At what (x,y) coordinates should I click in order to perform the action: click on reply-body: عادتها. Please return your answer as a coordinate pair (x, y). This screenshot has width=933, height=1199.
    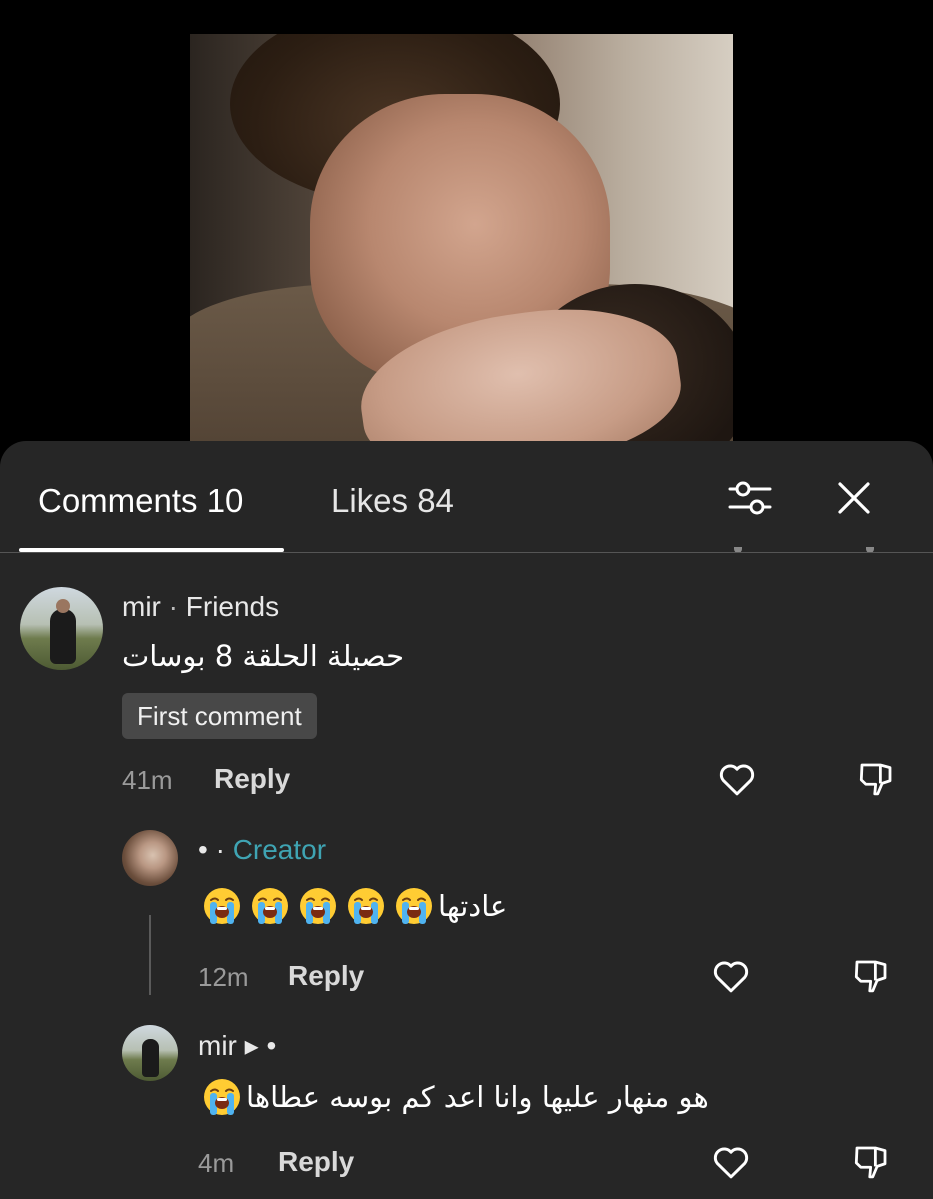
    Looking at the image, I should click on (352, 906).